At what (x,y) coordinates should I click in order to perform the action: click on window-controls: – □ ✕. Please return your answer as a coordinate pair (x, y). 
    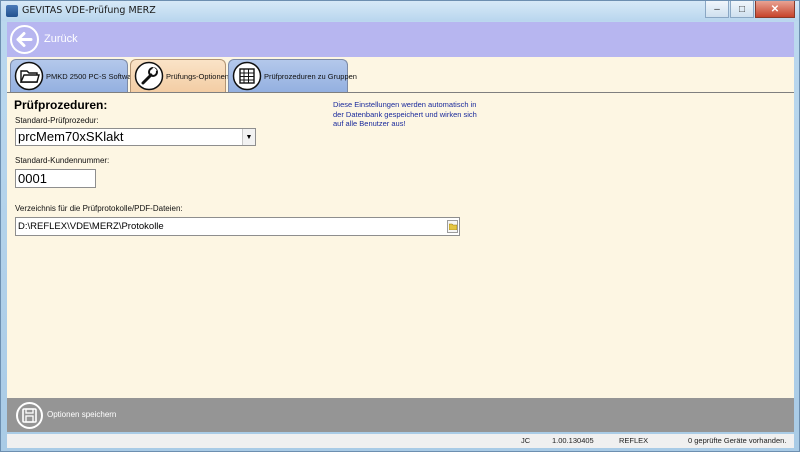
    Looking at the image, I should click on (749, 9).